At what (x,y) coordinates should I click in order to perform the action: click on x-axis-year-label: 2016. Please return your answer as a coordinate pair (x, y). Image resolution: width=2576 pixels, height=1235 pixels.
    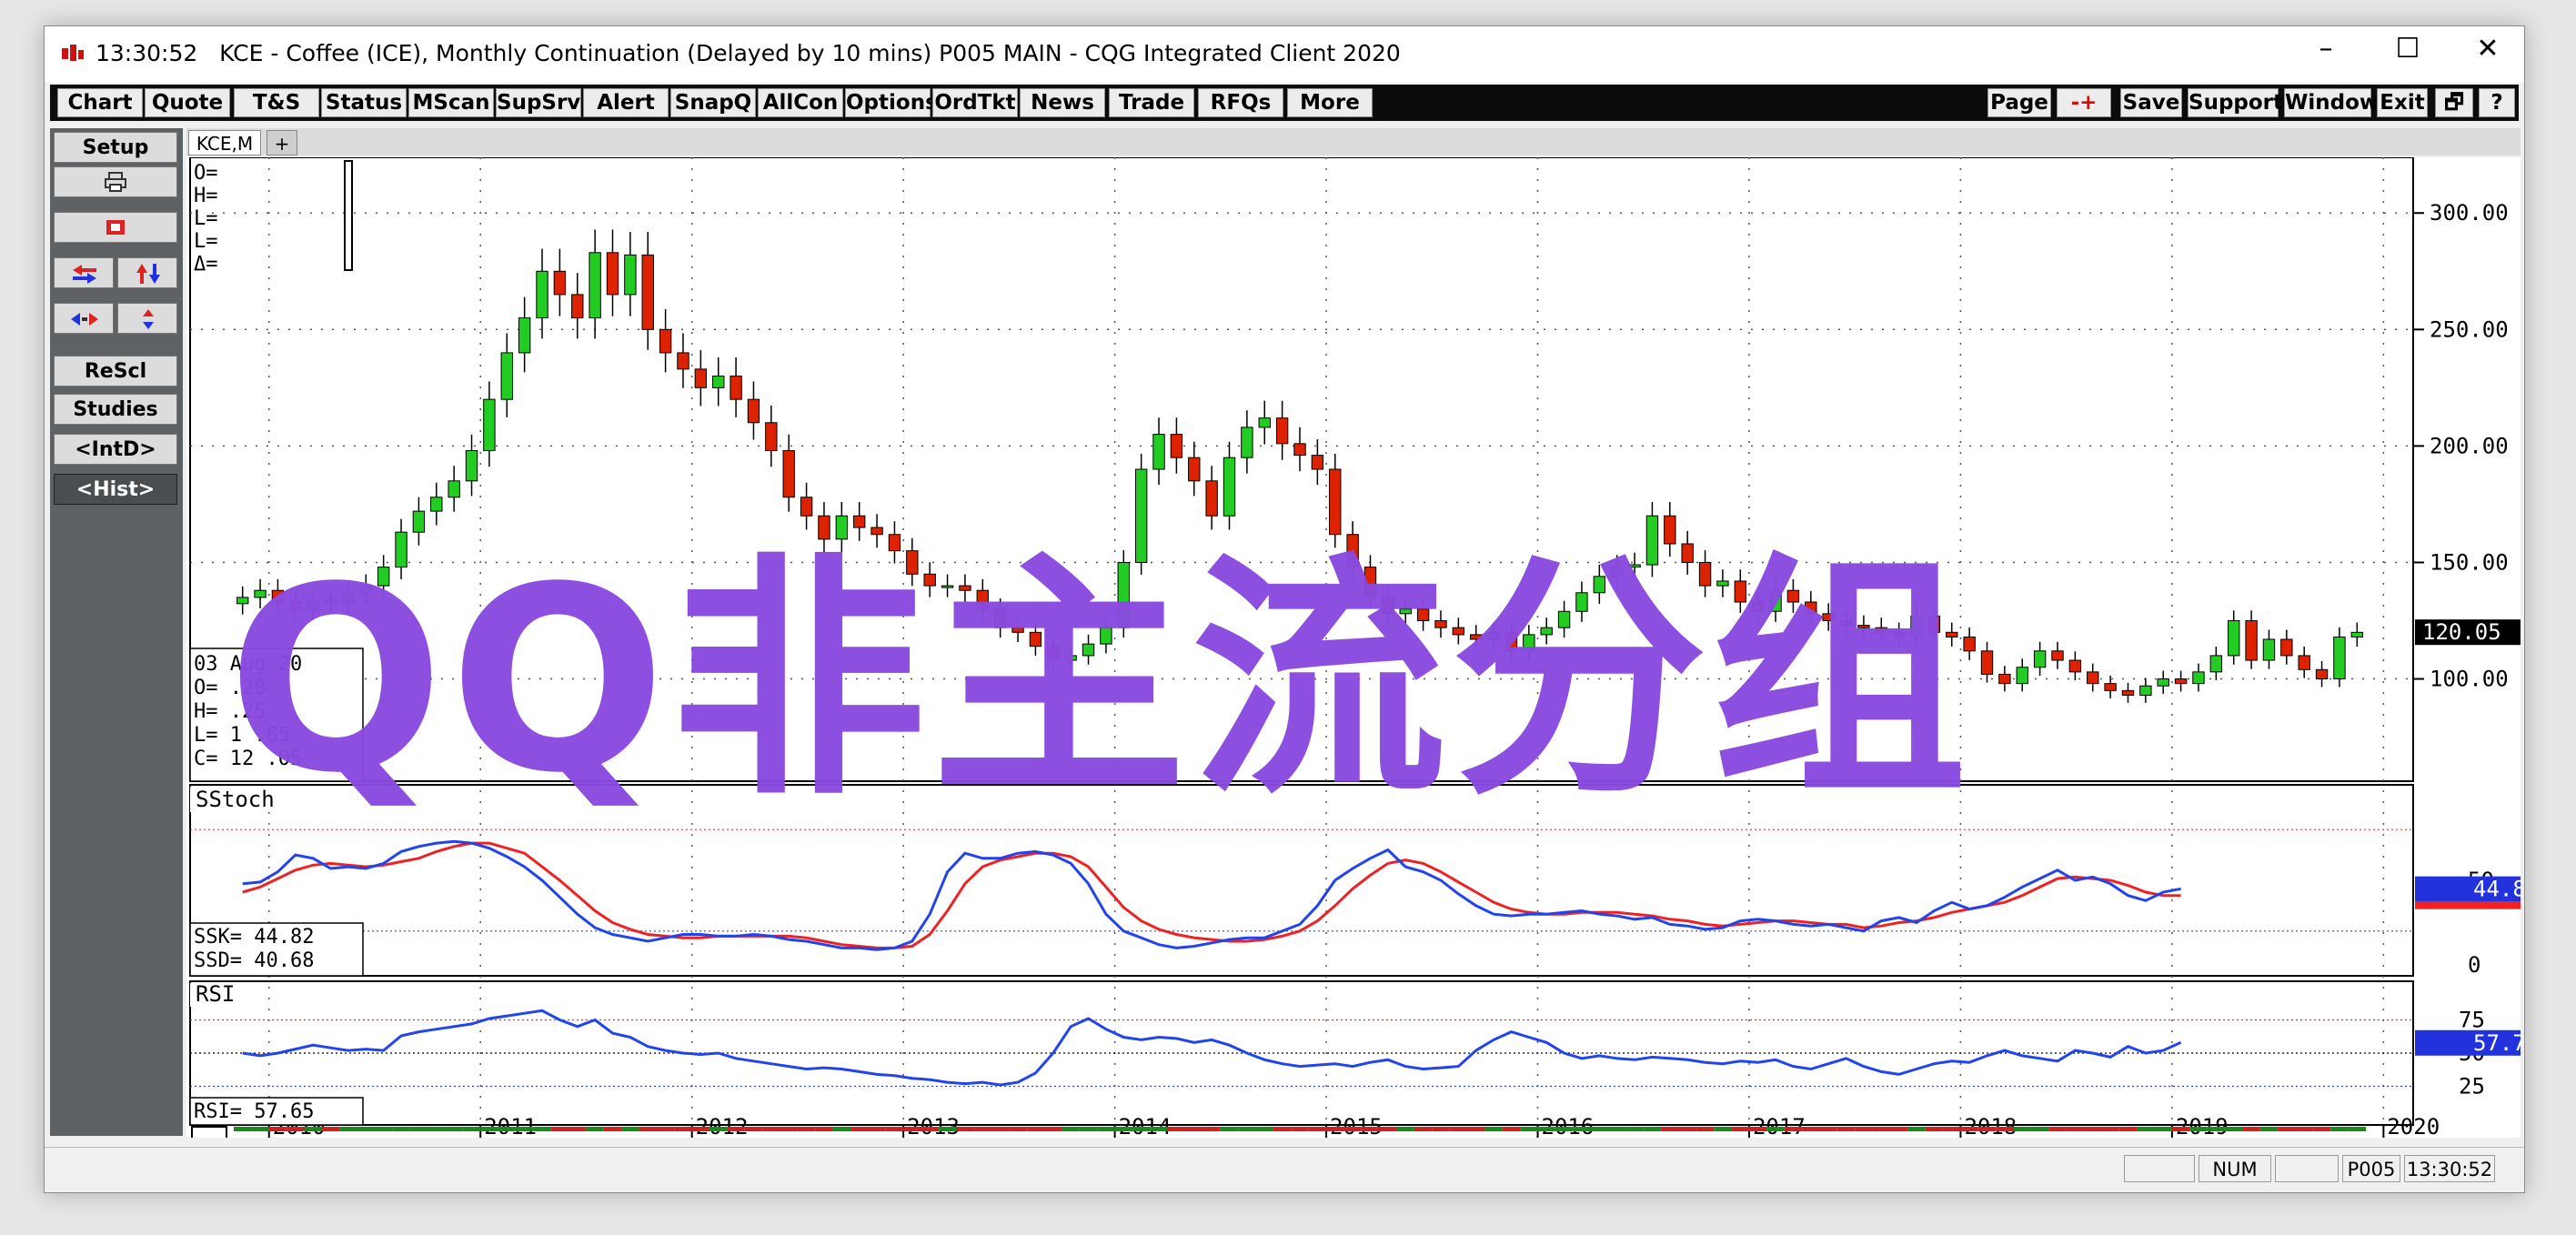
    Looking at the image, I should click on (1568, 1126).